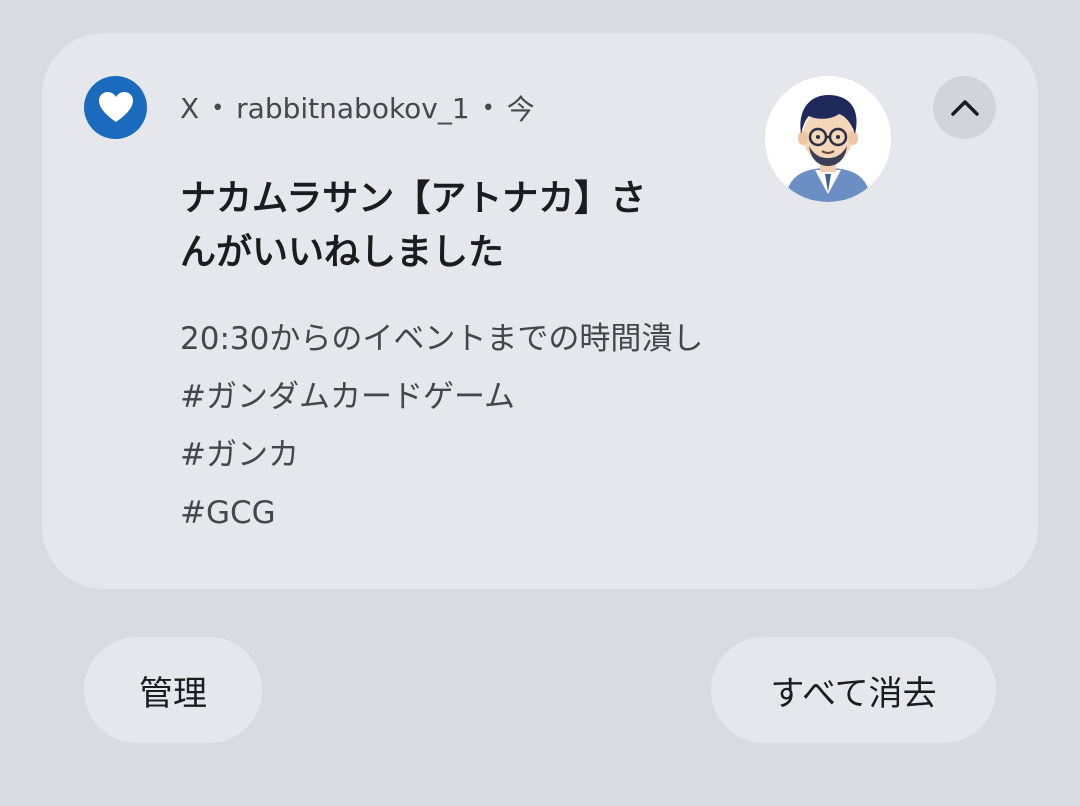  I want to click on account-name: rabbitnabokov_1, so click(353, 108).